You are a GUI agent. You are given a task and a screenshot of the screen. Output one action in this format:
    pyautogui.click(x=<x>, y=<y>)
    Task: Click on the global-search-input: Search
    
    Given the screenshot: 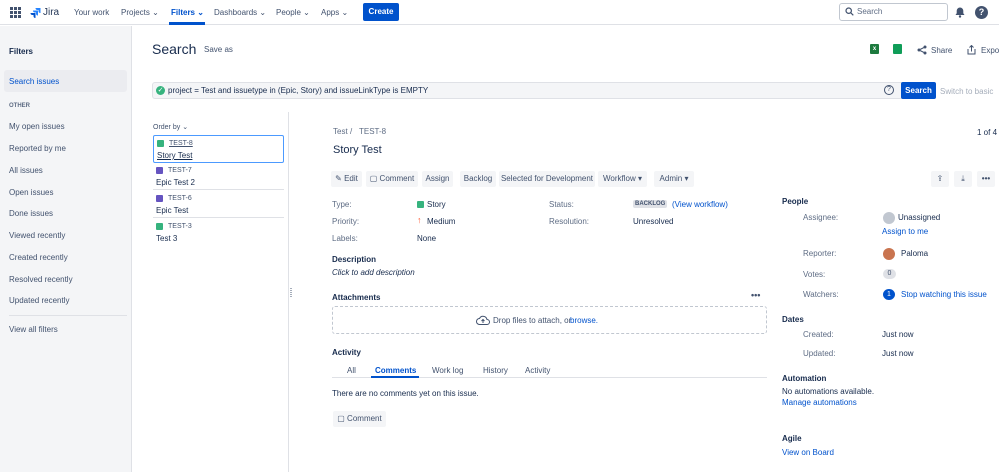 What is the action you would take?
    pyautogui.click(x=893, y=12)
    